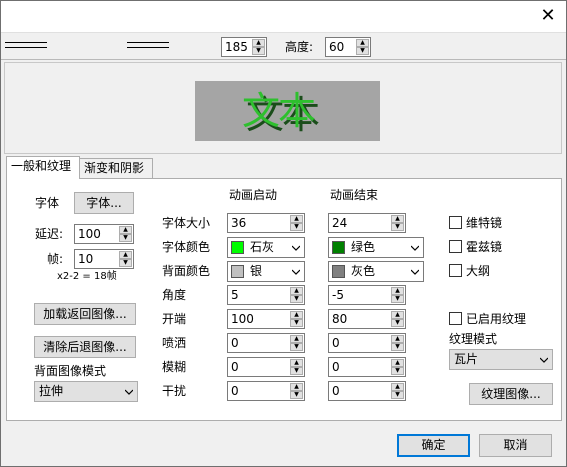 This screenshot has width=567, height=467. I want to click on mirror-label: 维特镜, so click(484, 223).